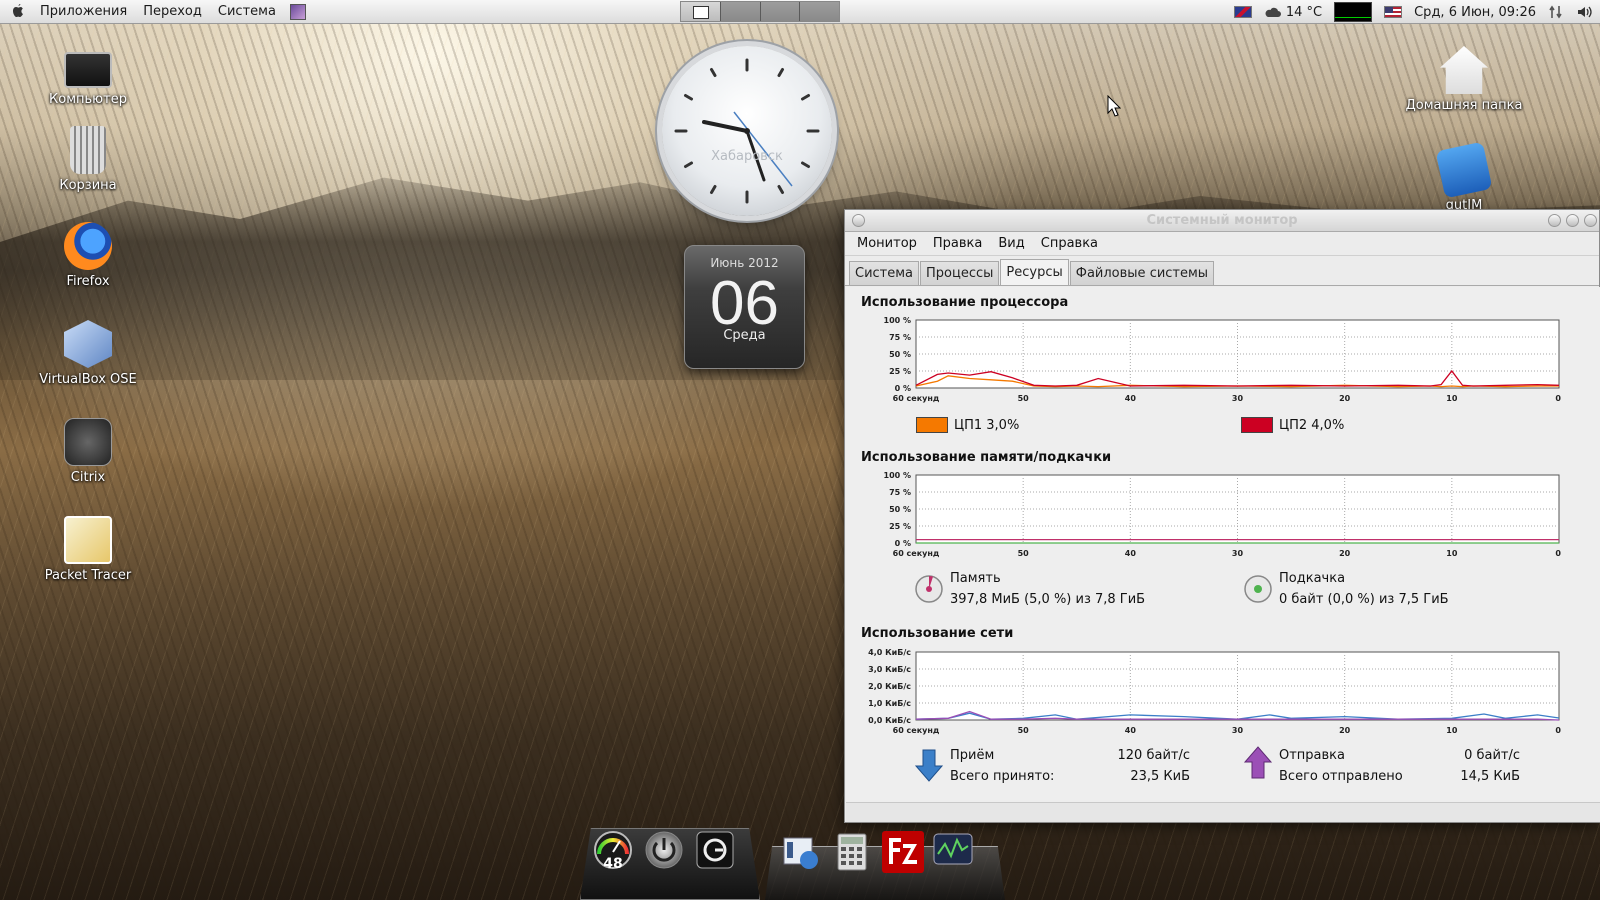  Describe the element at coordinates (83, 12) in the screenshot. I see `menu-applications: Приложения` at that location.